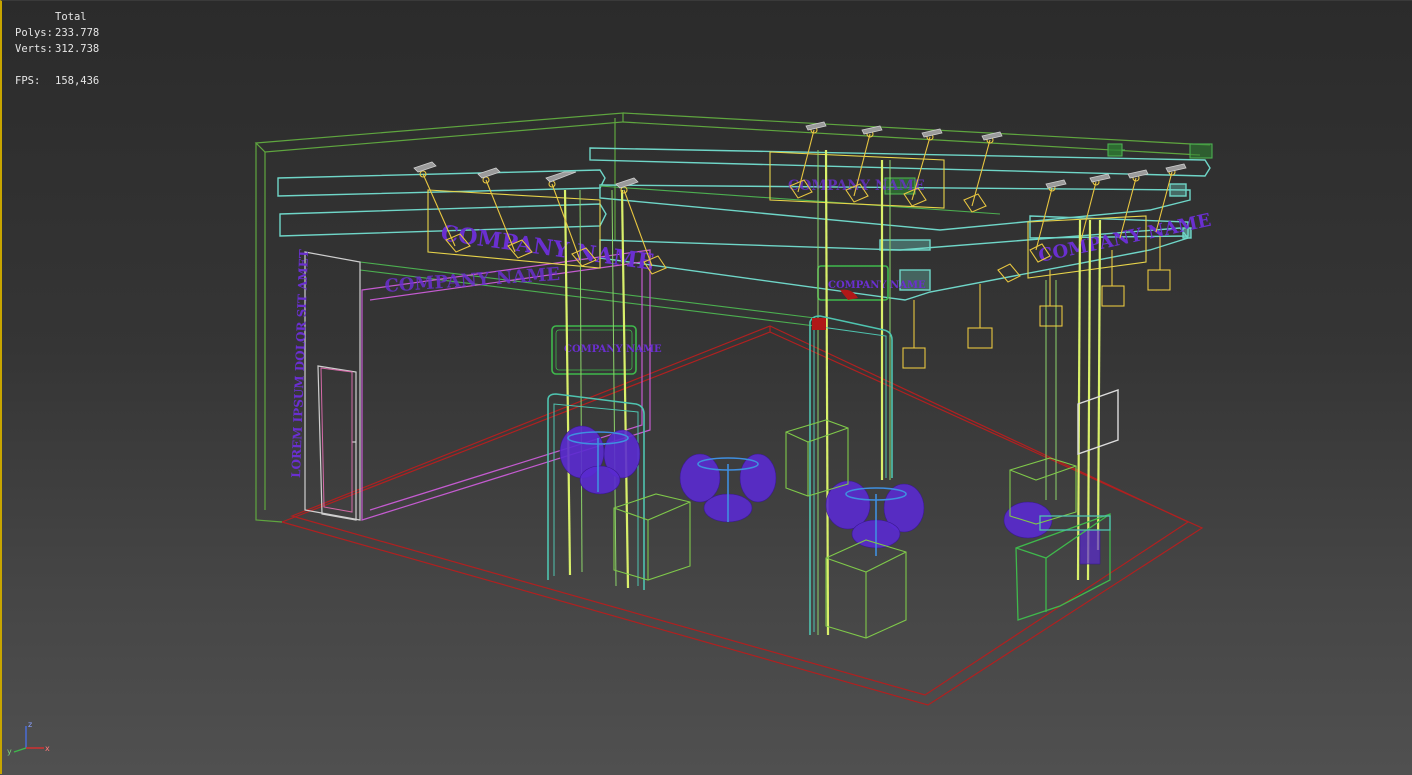 This screenshot has width=1412, height=775. Describe the element at coordinates (34, 49) in the screenshot. I see `verts-label: Verts:` at that location.